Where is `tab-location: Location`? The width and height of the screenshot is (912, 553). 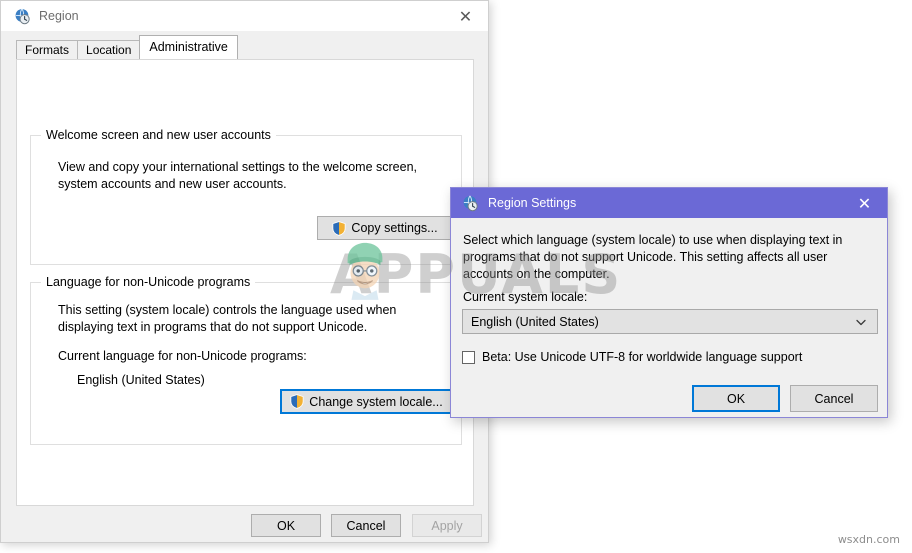 tab-location: Location is located at coordinates (109, 49).